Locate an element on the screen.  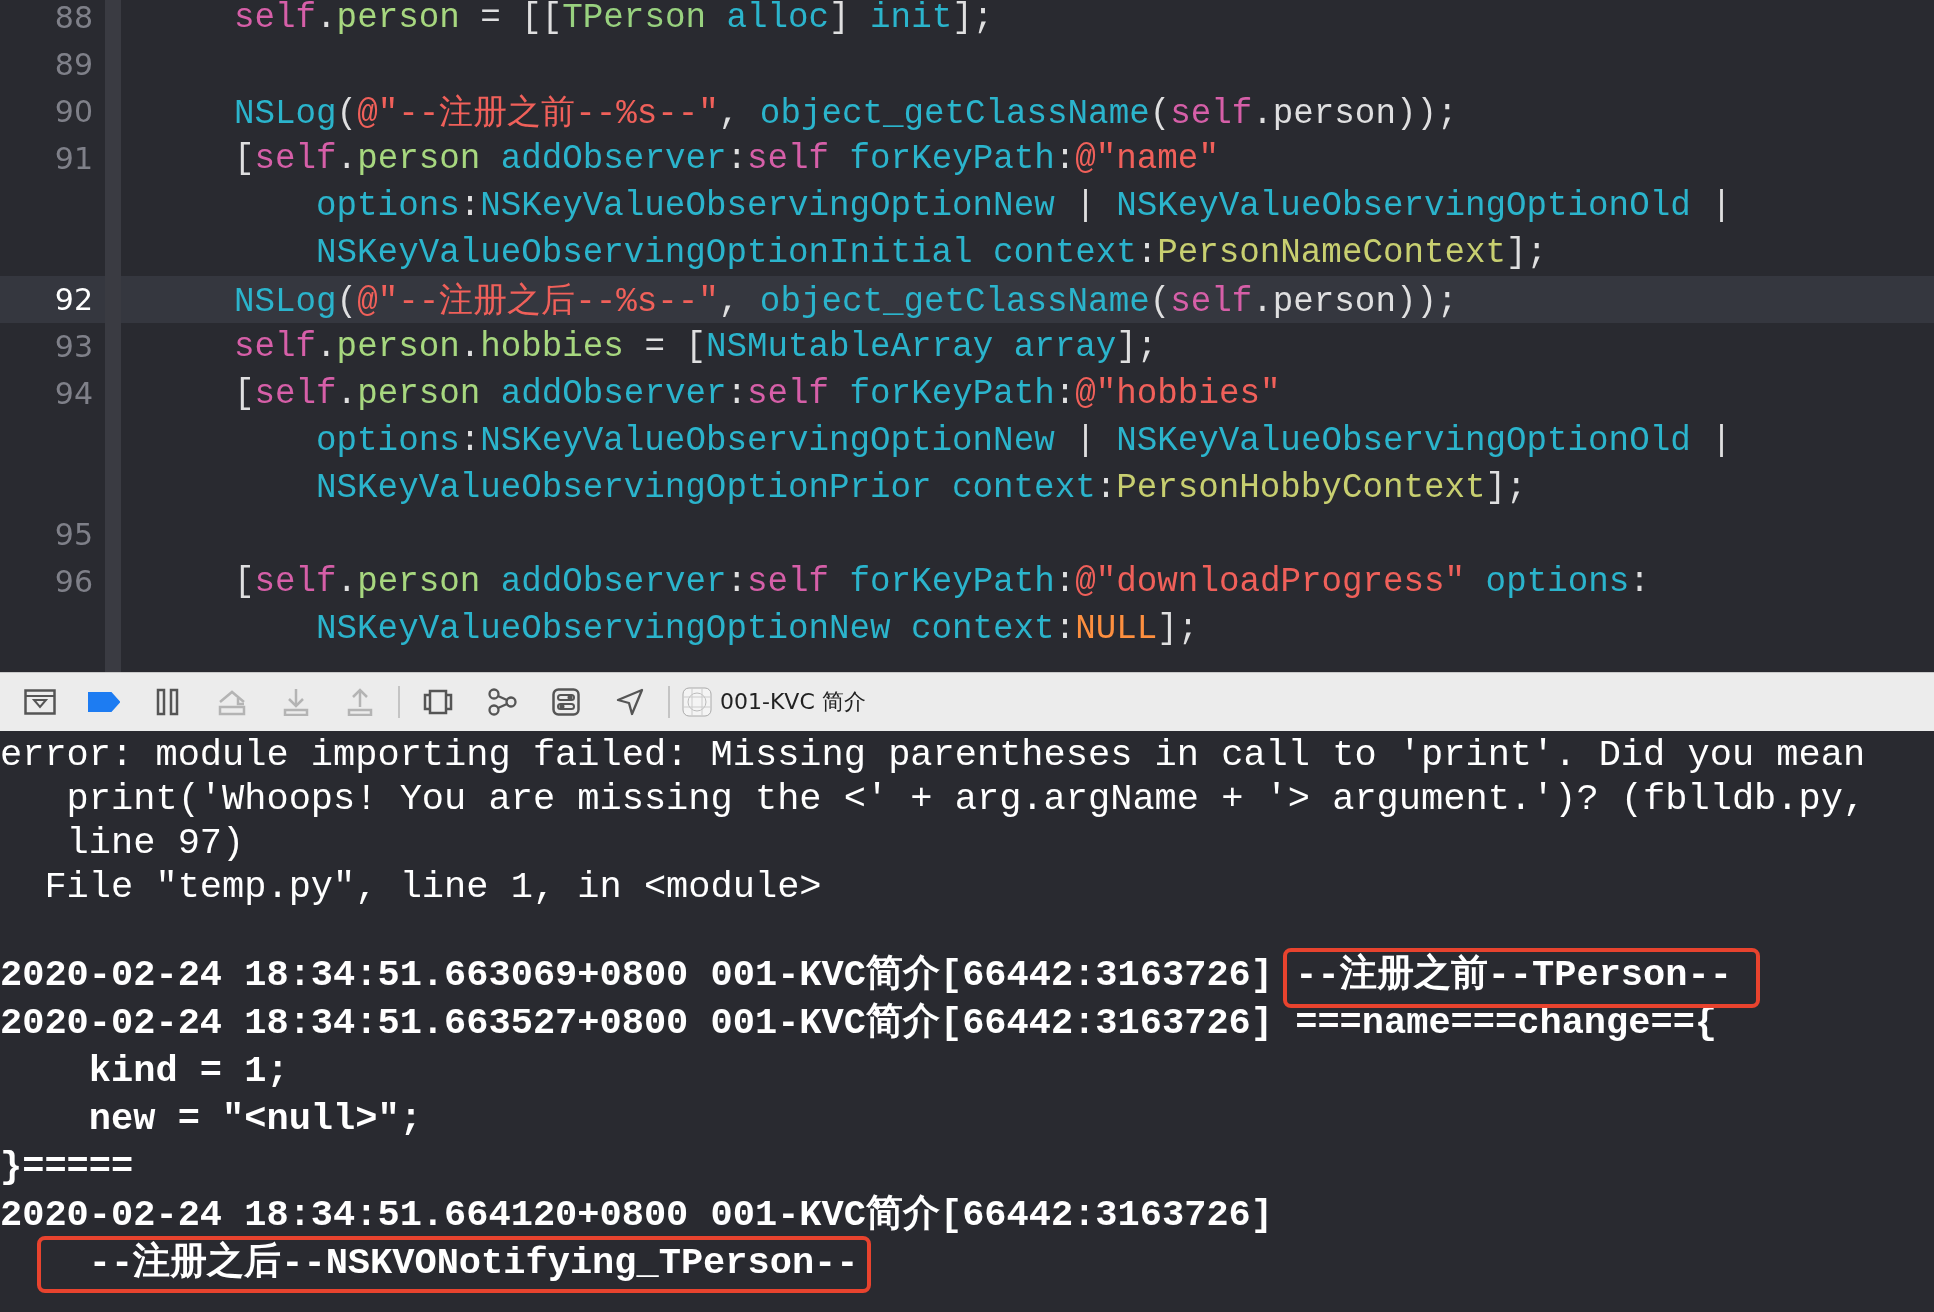
log-line: kind = 1; is located at coordinates (188, 1071).